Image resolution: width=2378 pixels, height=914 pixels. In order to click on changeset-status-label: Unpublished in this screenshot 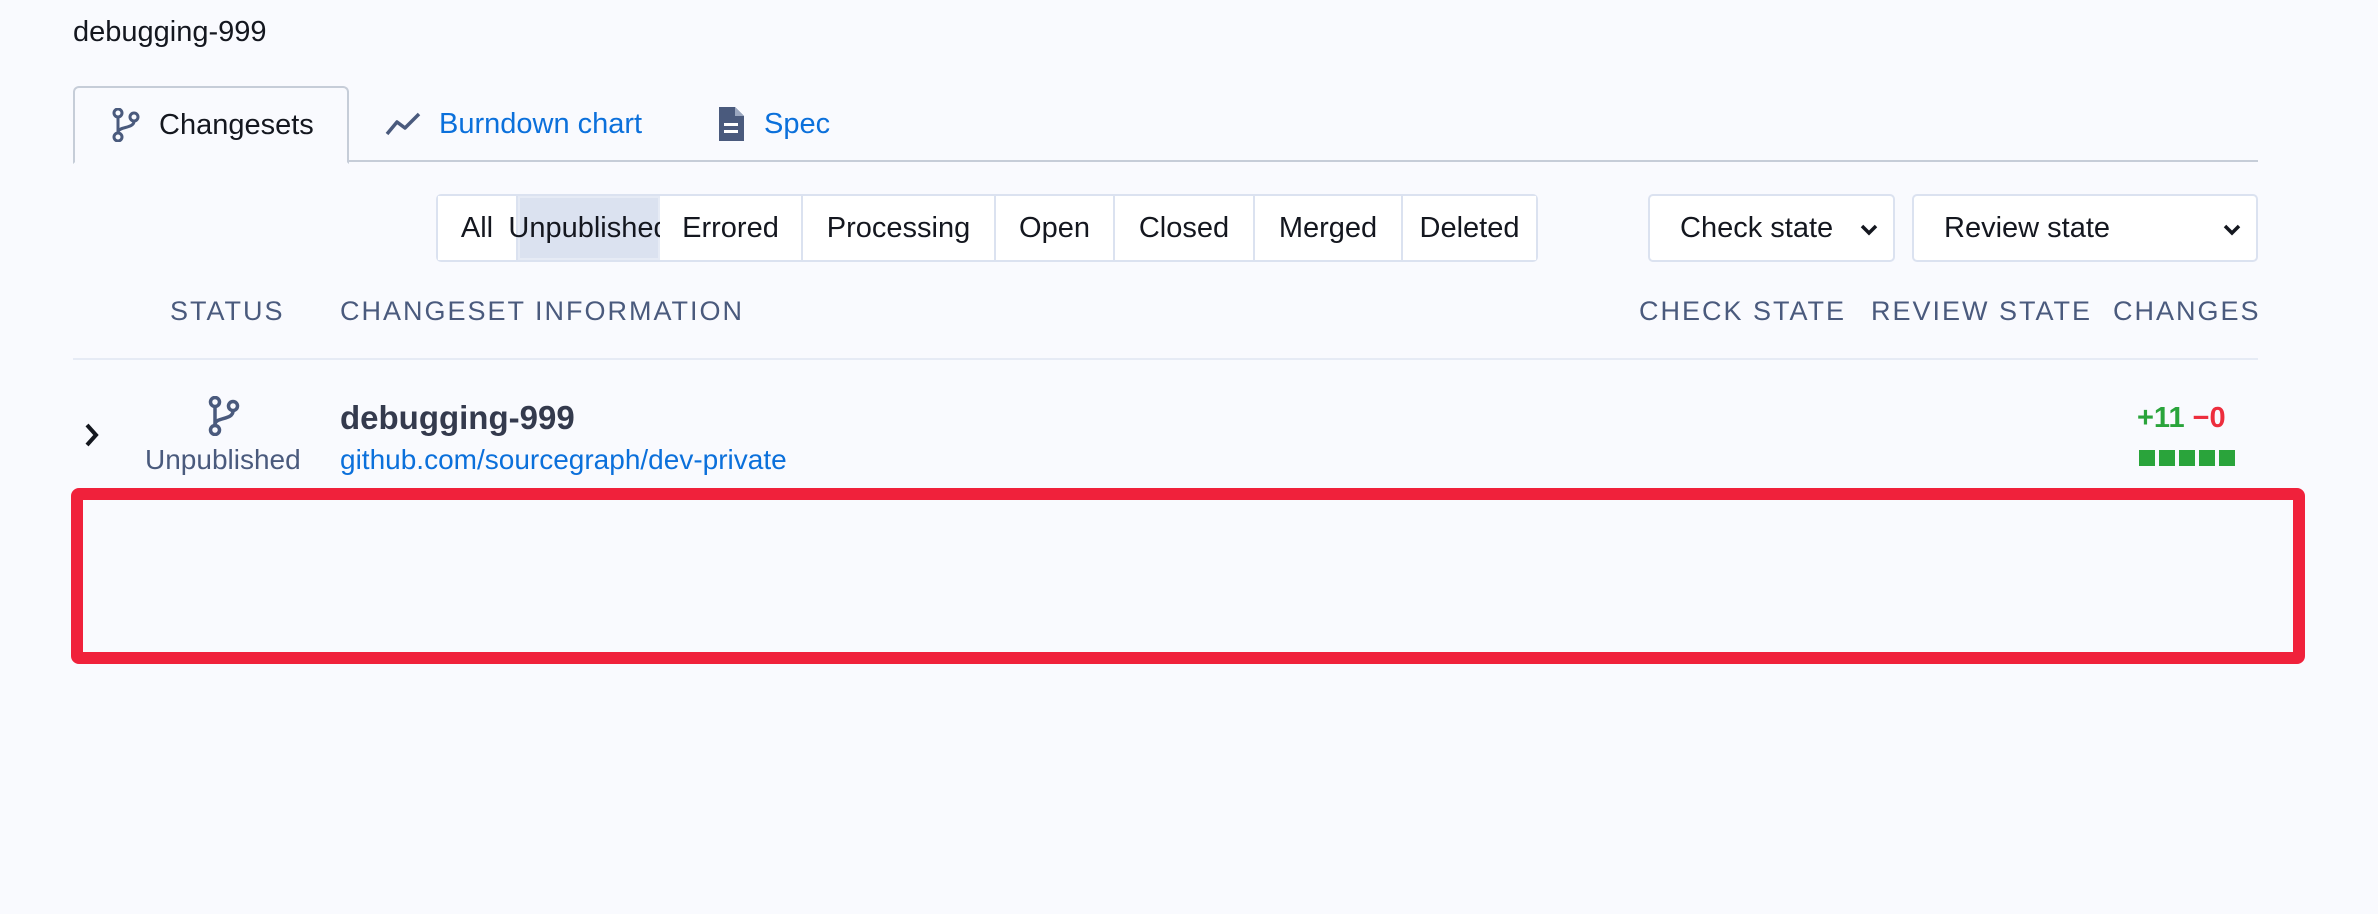, I will do `click(223, 459)`.